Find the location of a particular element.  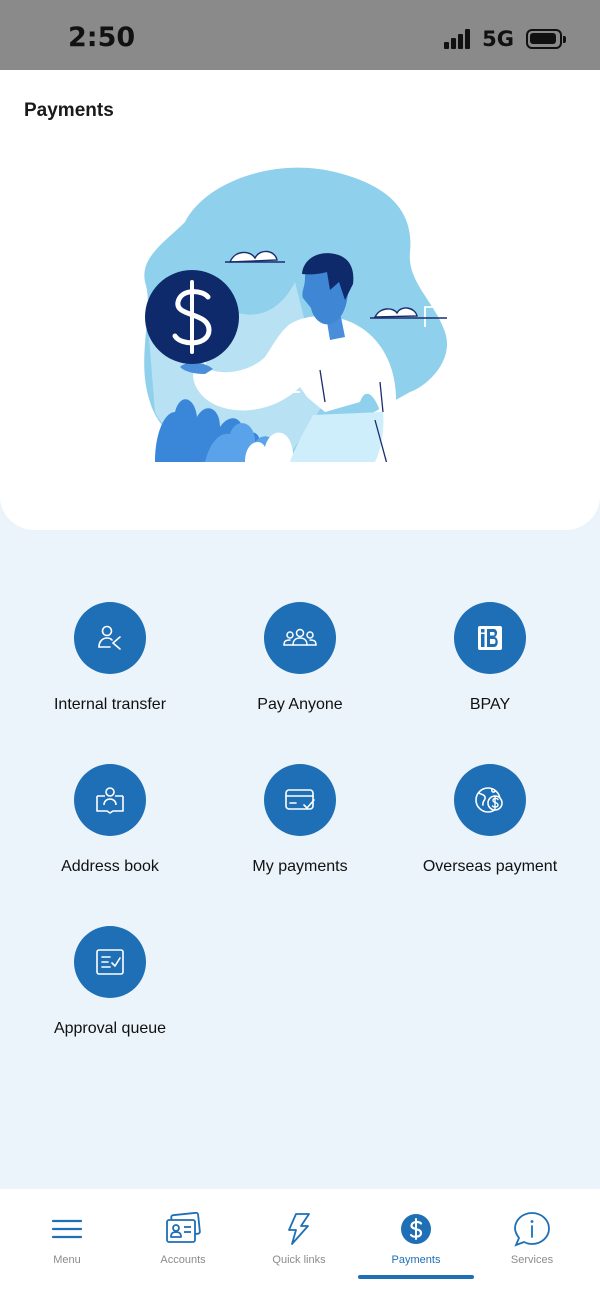

action-internal-transfer: Internal transfer is located at coordinates (110, 658).